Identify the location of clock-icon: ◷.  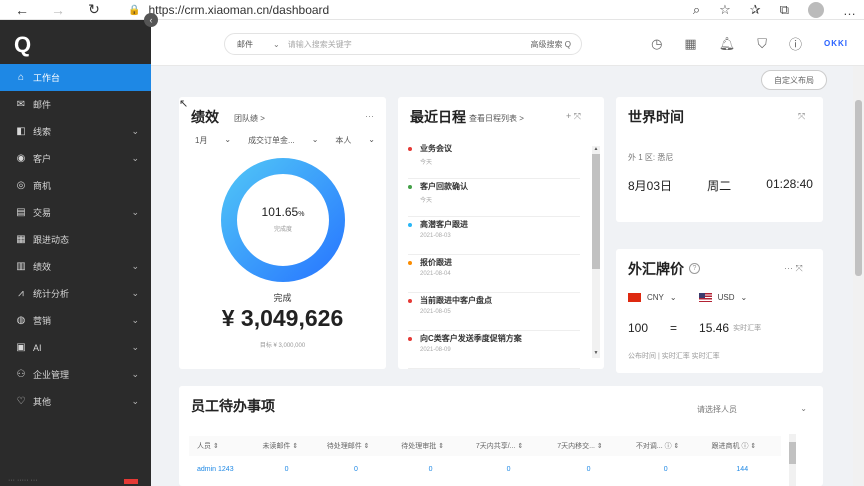
(656, 44).